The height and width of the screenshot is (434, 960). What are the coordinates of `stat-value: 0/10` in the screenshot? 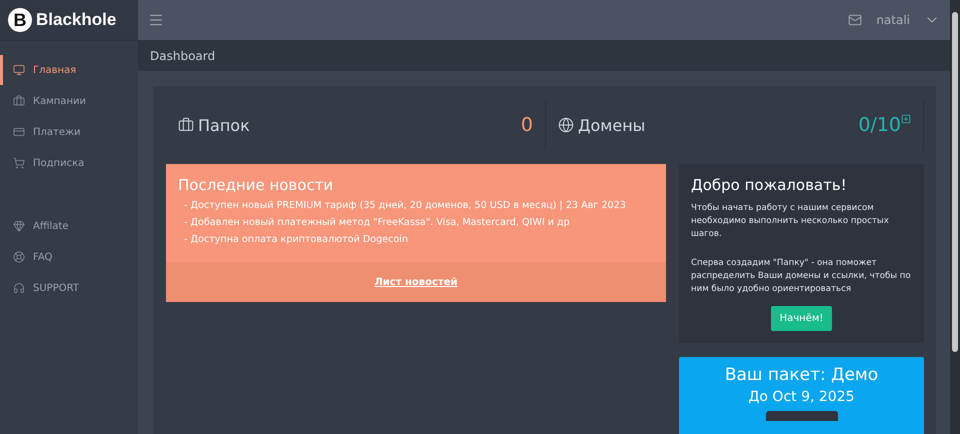 It's located at (879, 125).